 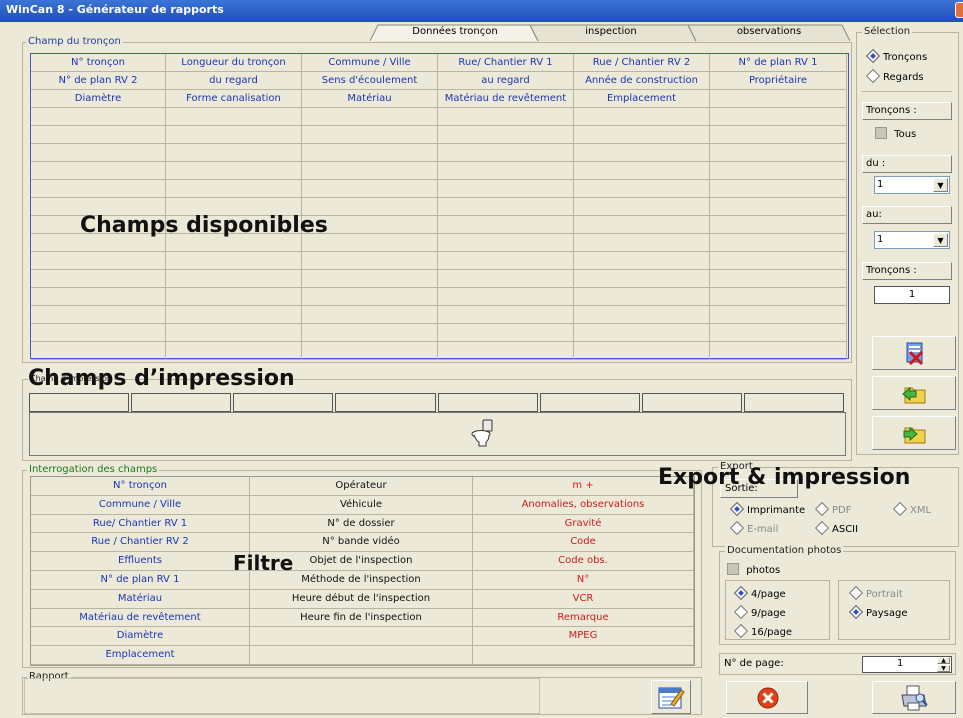 I want to click on available-field: Longueur du tronçon, so click(x=234, y=63).